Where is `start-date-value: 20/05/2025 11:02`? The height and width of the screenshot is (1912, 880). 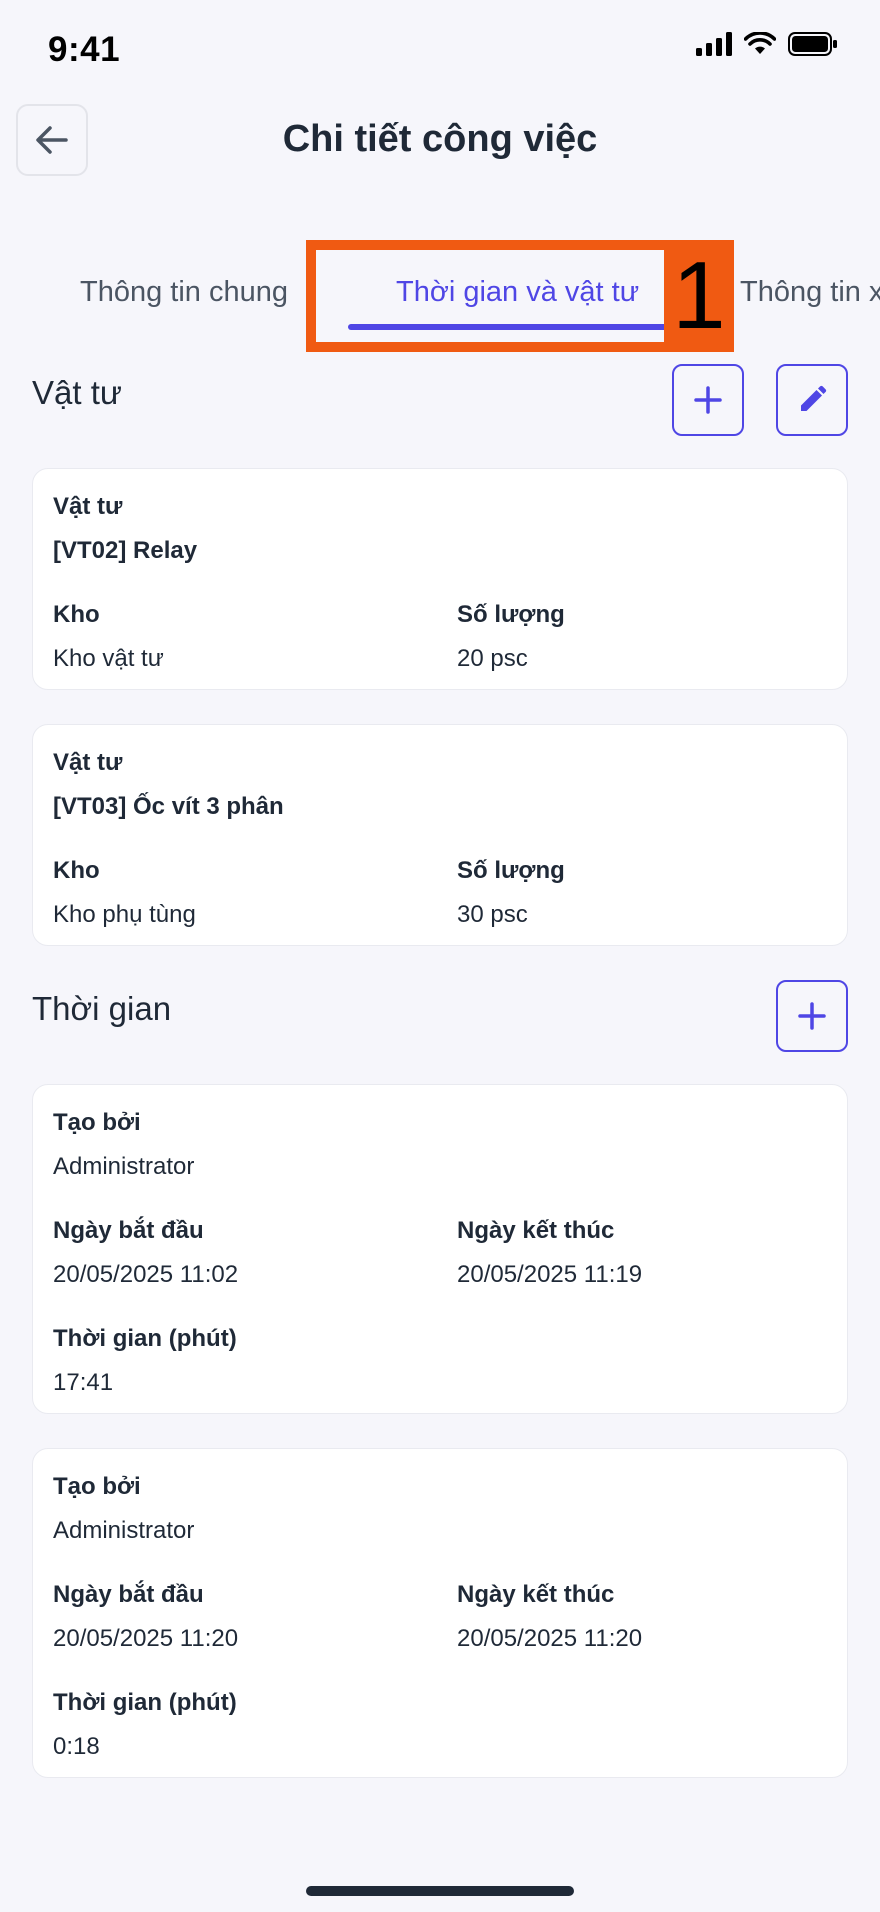 start-date-value: 20/05/2025 11:02 is located at coordinates (146, 1274).